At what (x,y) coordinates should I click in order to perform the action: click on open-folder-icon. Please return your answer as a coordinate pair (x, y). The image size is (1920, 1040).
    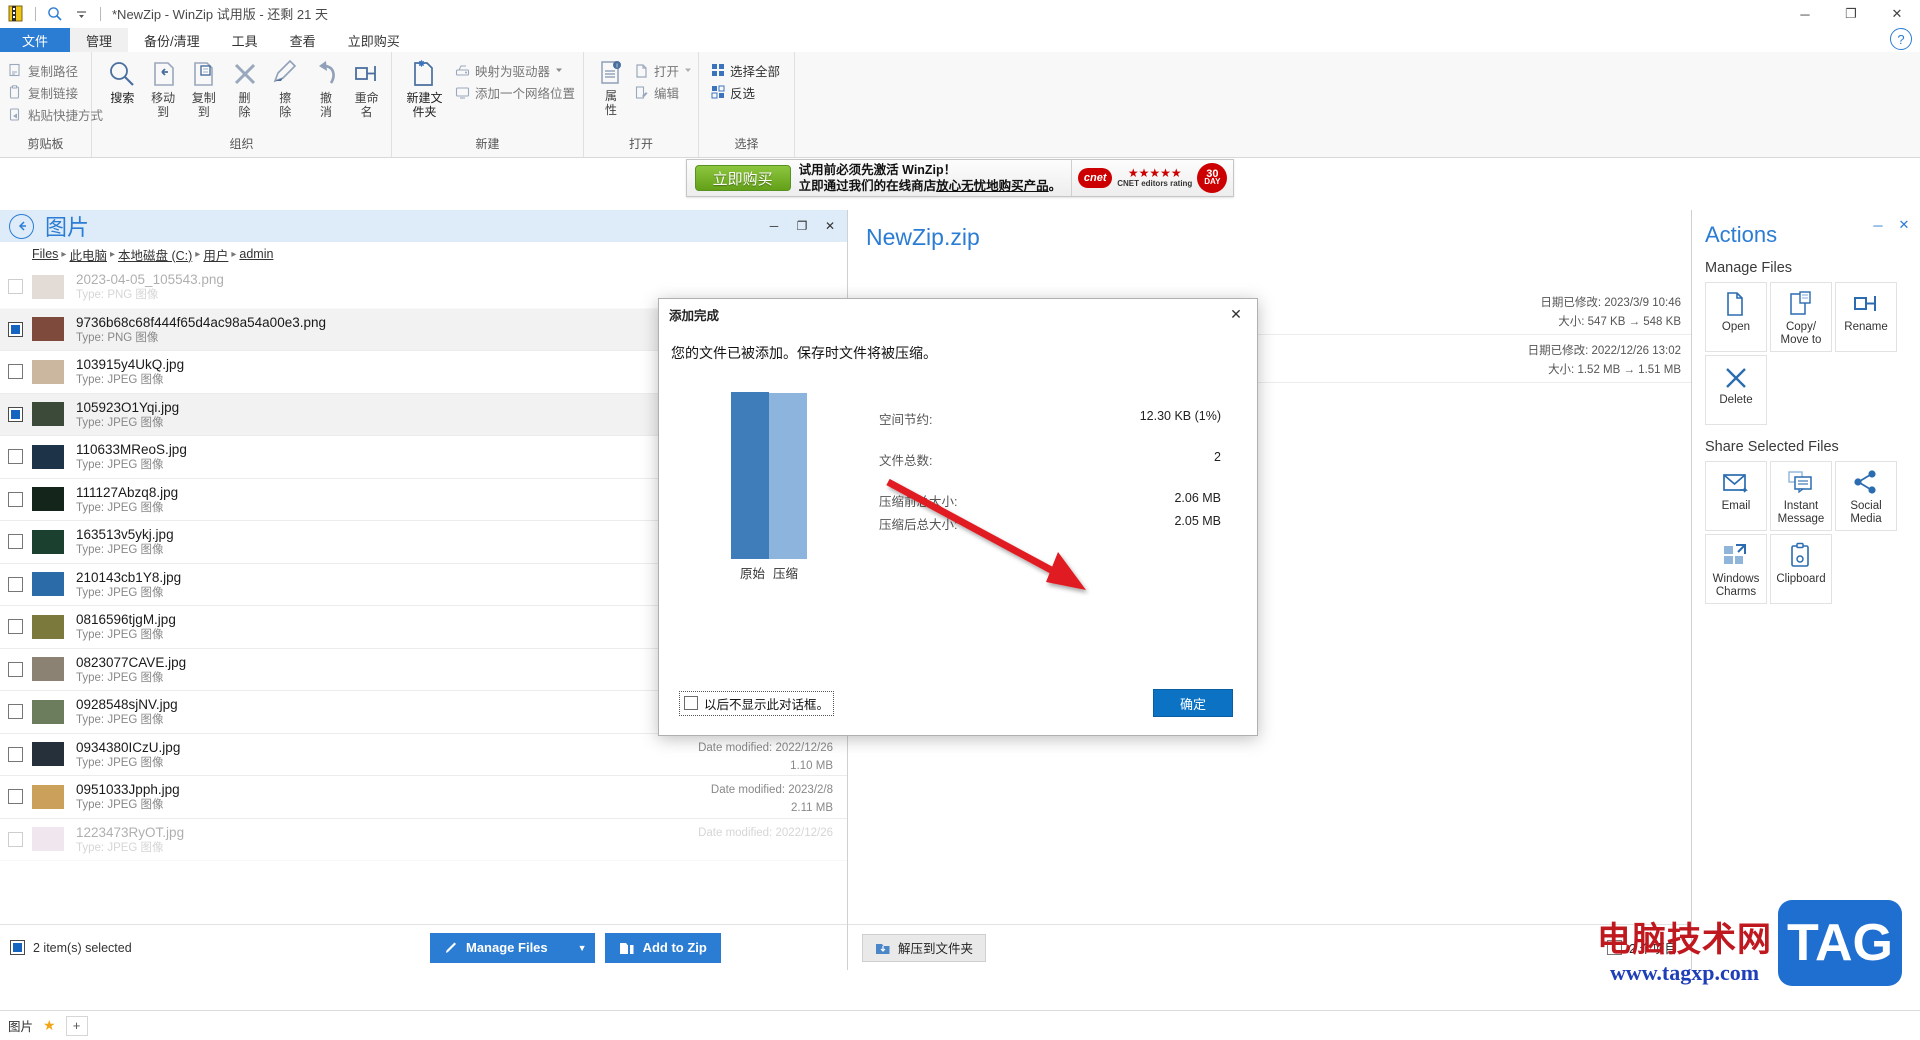
    Looking at the image, I should click on (1736, 304).